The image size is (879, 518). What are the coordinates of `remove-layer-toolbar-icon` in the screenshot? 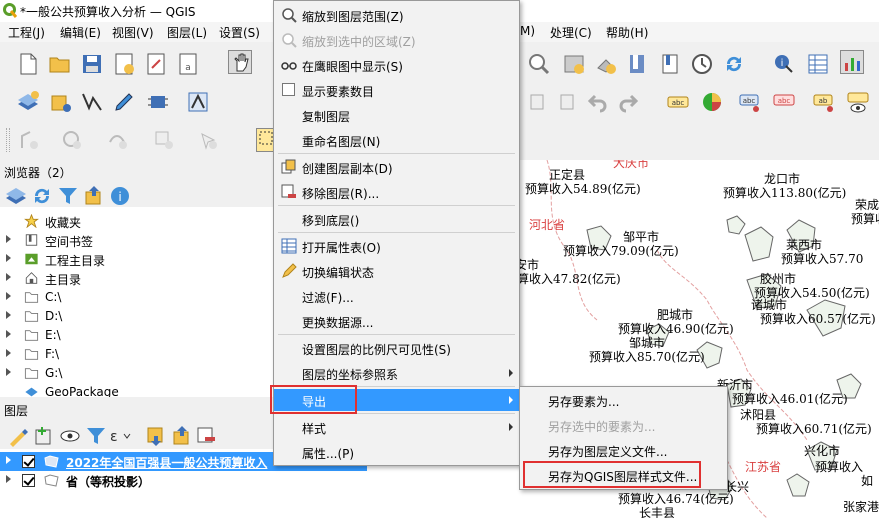 It's located at (204, 433).